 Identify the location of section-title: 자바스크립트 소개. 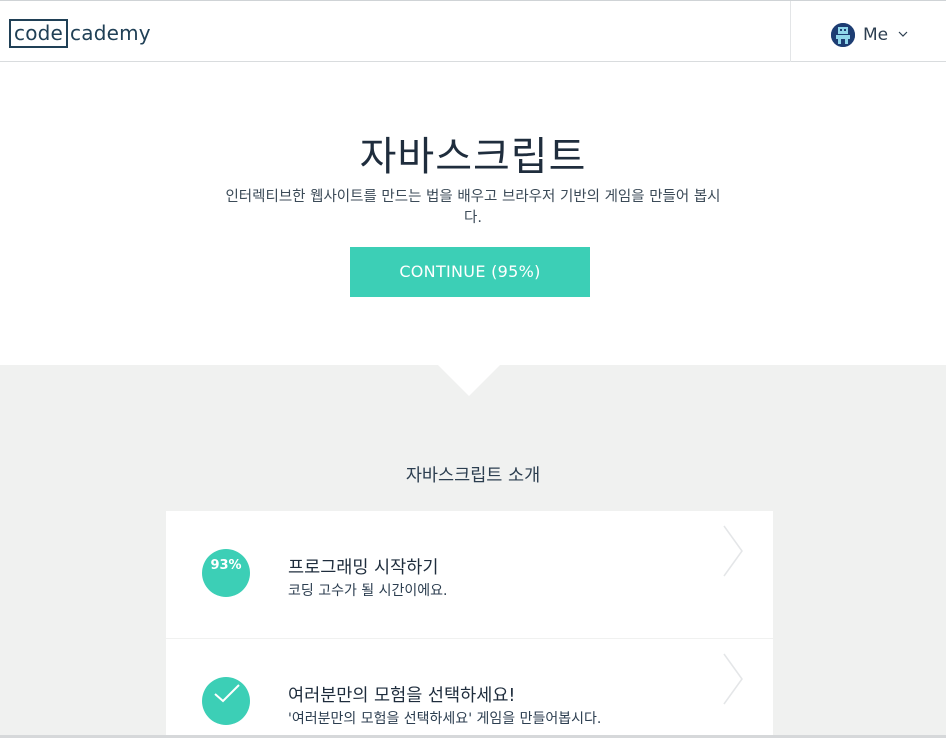
(473, 476).